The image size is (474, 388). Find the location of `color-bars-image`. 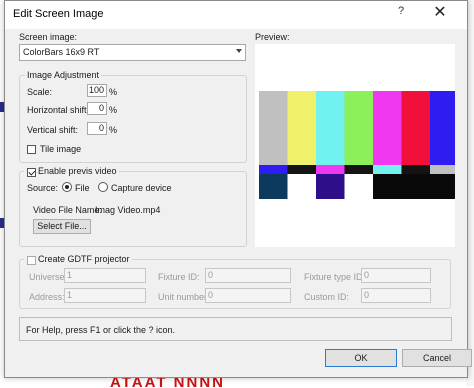

color-bars-image is located at coordinates (359, 145).